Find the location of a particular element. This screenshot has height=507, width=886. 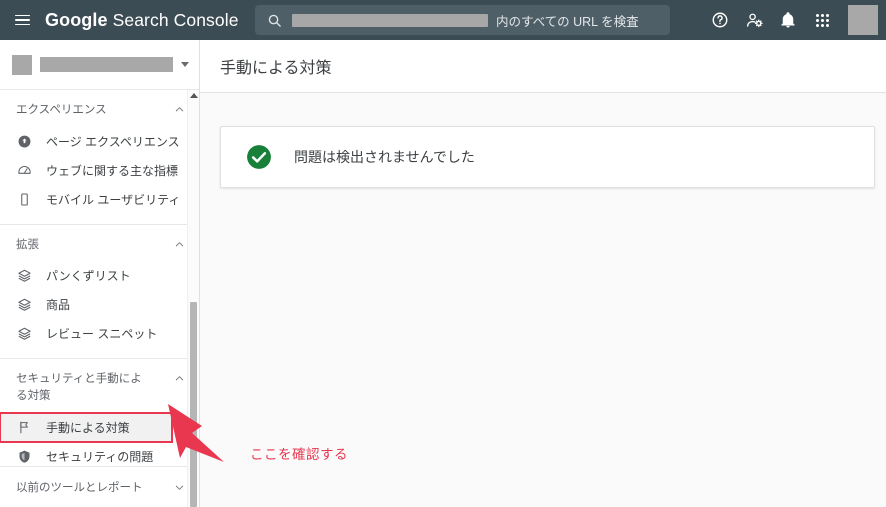

search-icon is located at coordinates (274, 20).